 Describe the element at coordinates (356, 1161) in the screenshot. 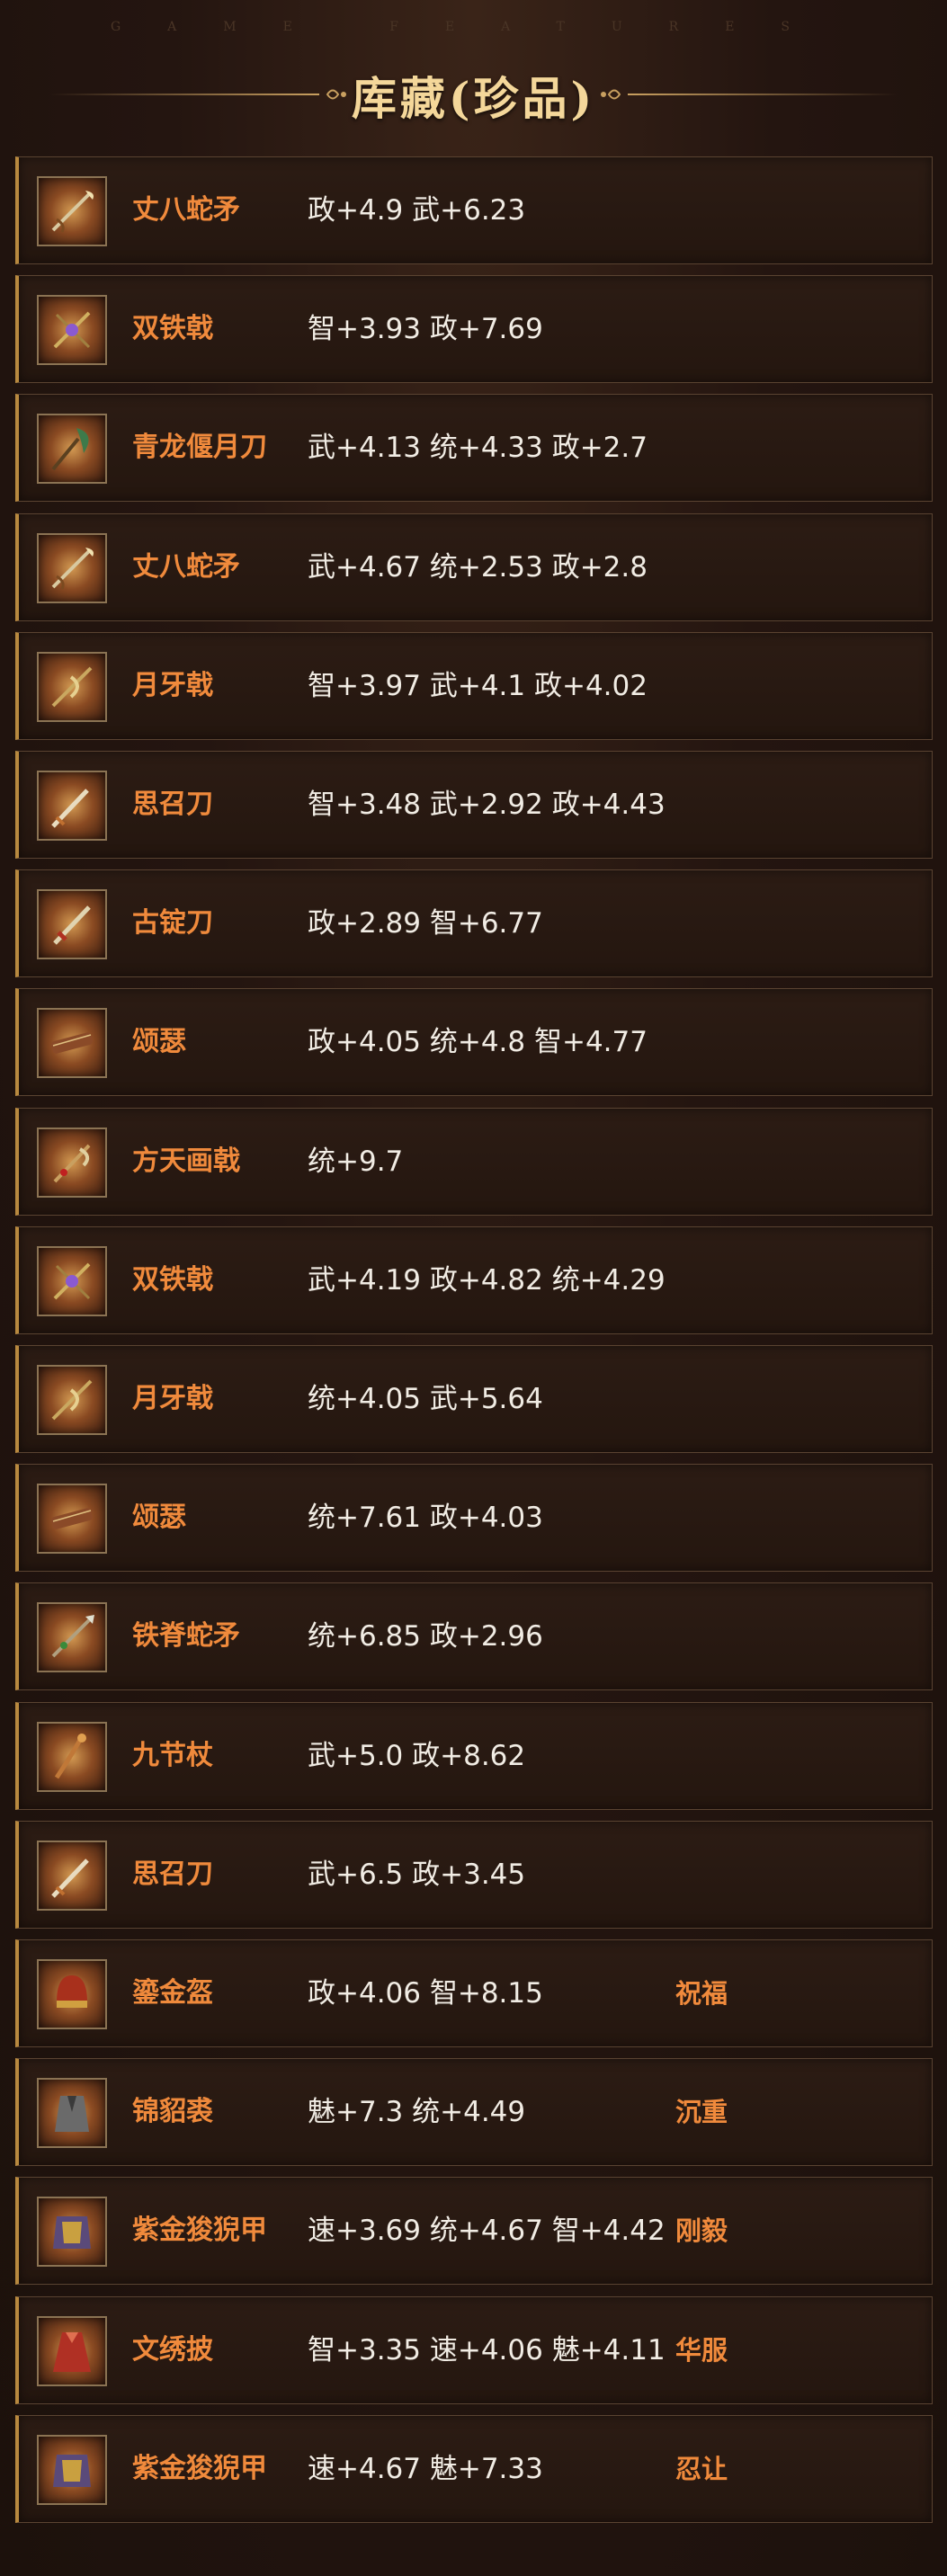

I see `item-stats: 统+9.7` at that location.